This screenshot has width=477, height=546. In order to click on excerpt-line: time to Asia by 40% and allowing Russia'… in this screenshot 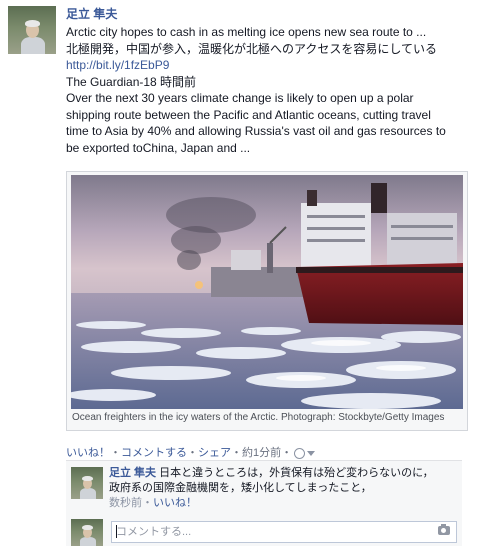, I will do `click(256, 131)`.